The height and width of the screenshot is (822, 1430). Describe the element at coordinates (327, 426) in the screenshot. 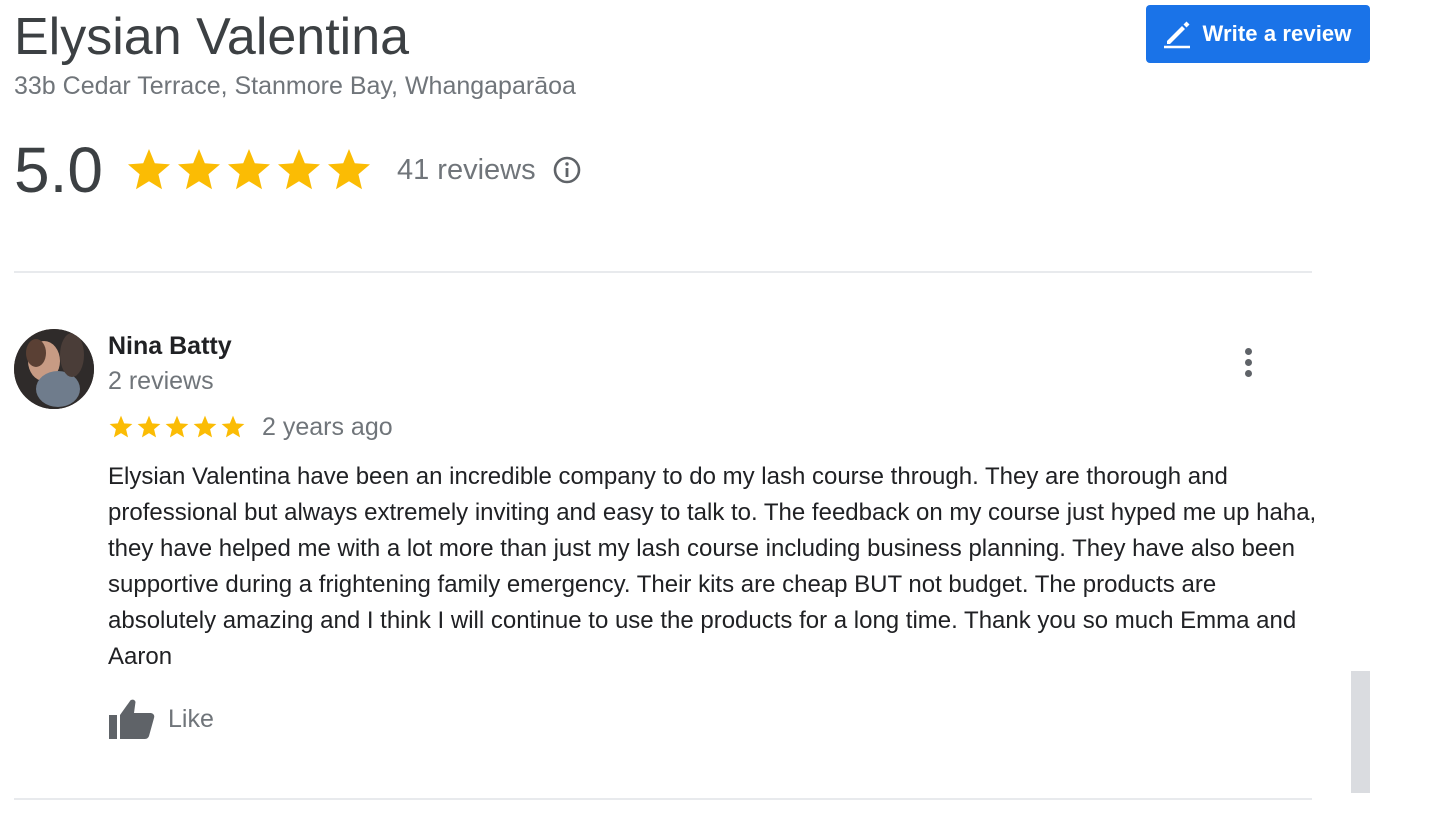

I see `review-date: 2 years ago` at that location.